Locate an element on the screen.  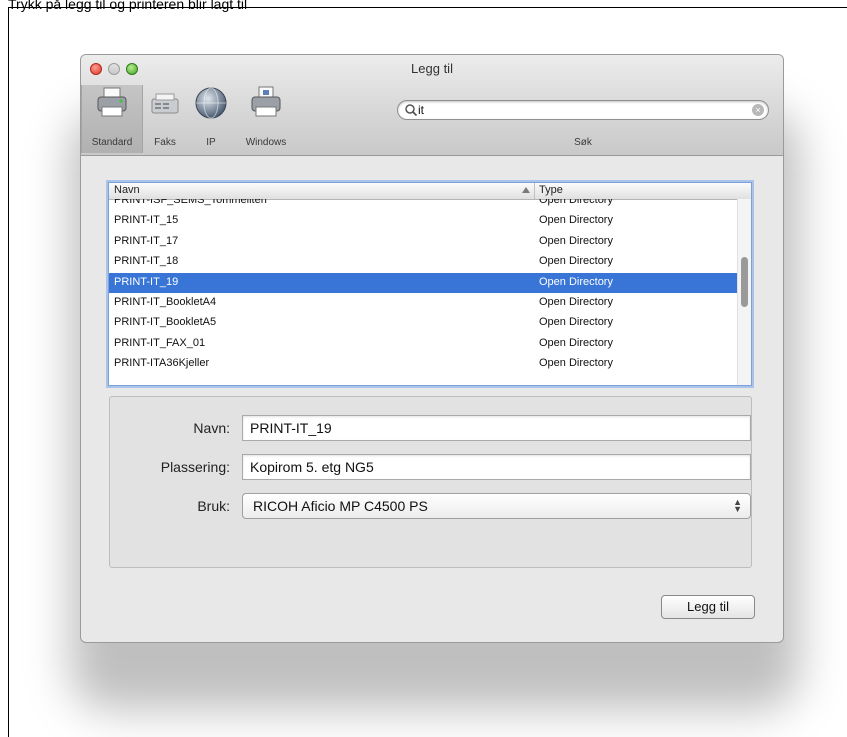
printer-row: PRINT-IT_19 Open Directory is located at coordinates (423, 282).